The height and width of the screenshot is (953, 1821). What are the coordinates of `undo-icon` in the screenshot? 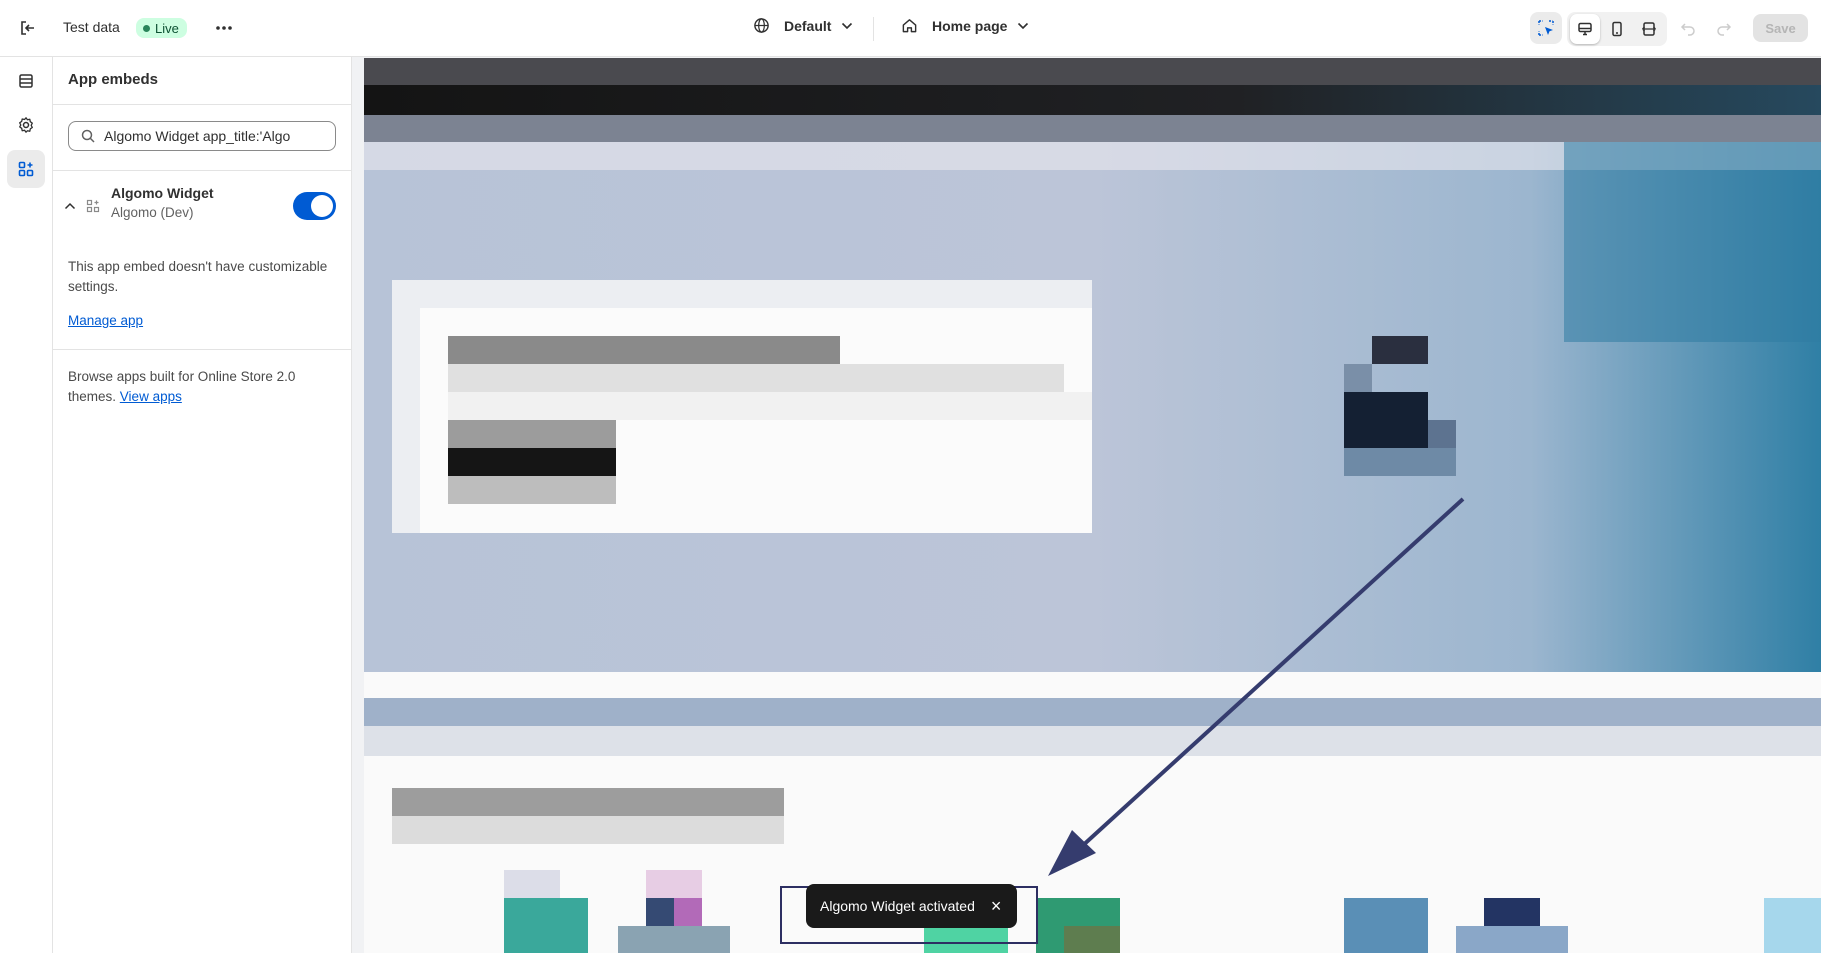 It's located at (1688, 28).